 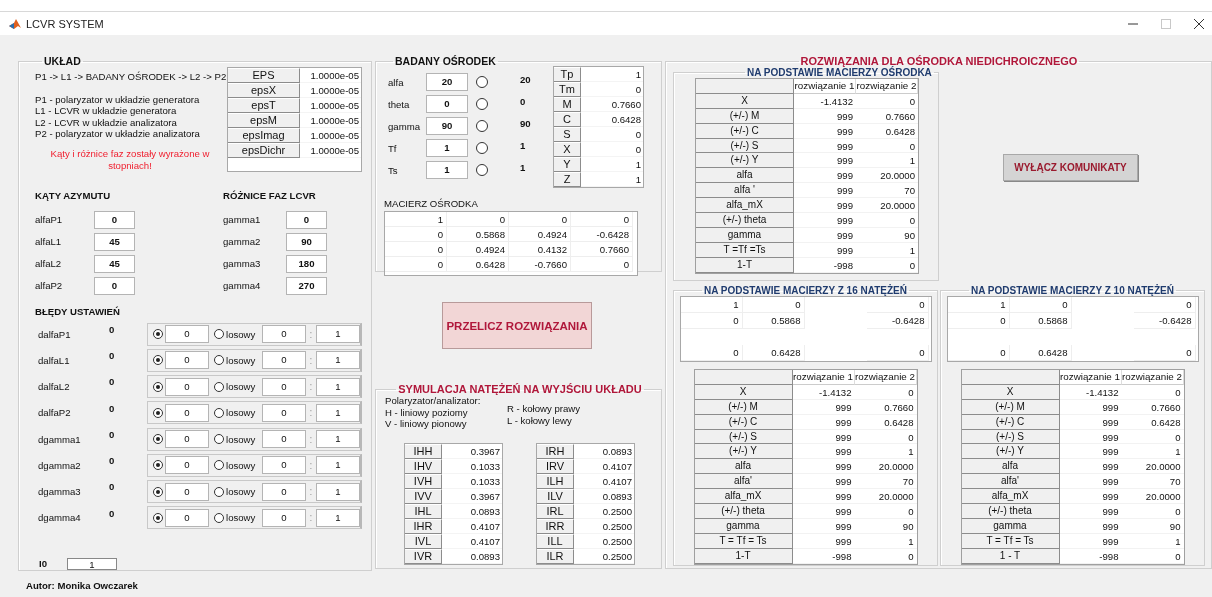 What do you see at coordinates (745, 205) in the screenshot?
I see `row-header: alfa_mX` at bounding box center [745, 205].